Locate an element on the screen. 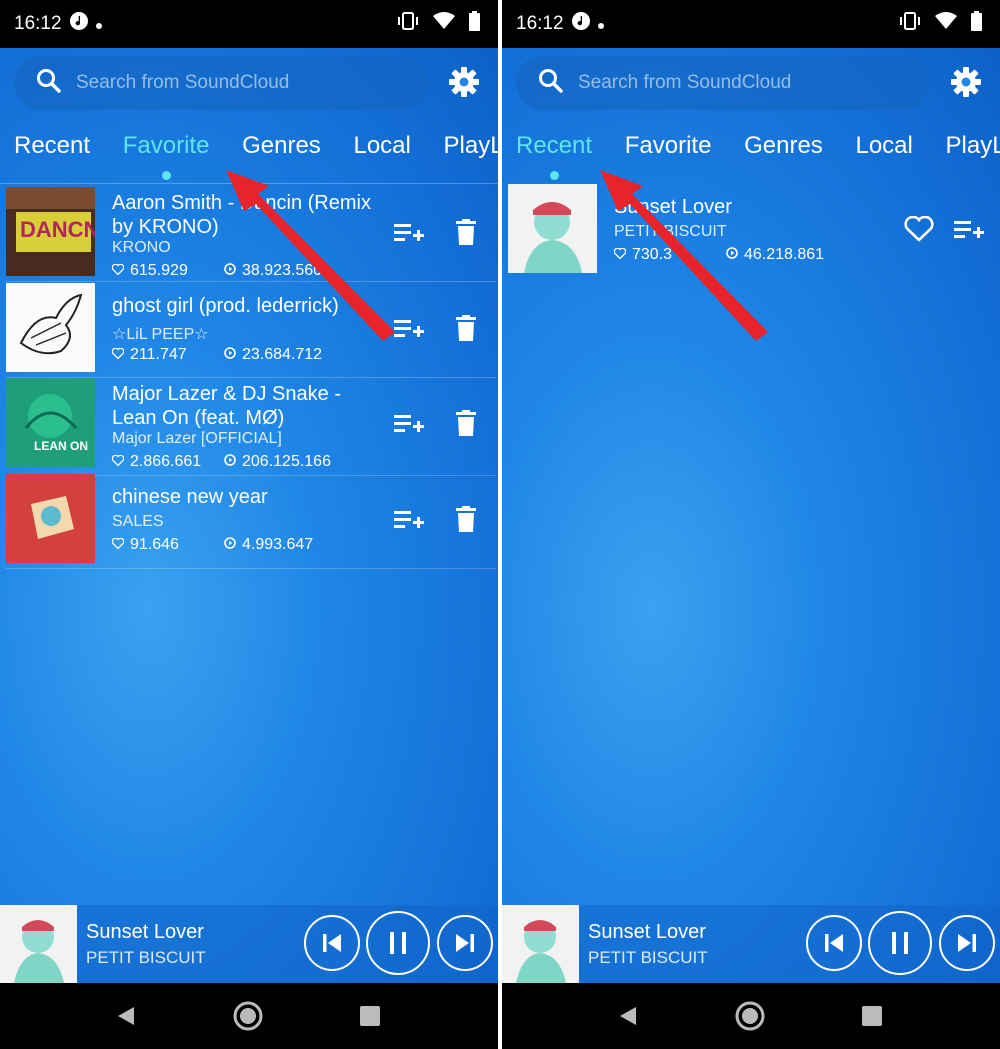  track-title: ghost girl (prod. lederrick) is located at coordinates (225, 306).